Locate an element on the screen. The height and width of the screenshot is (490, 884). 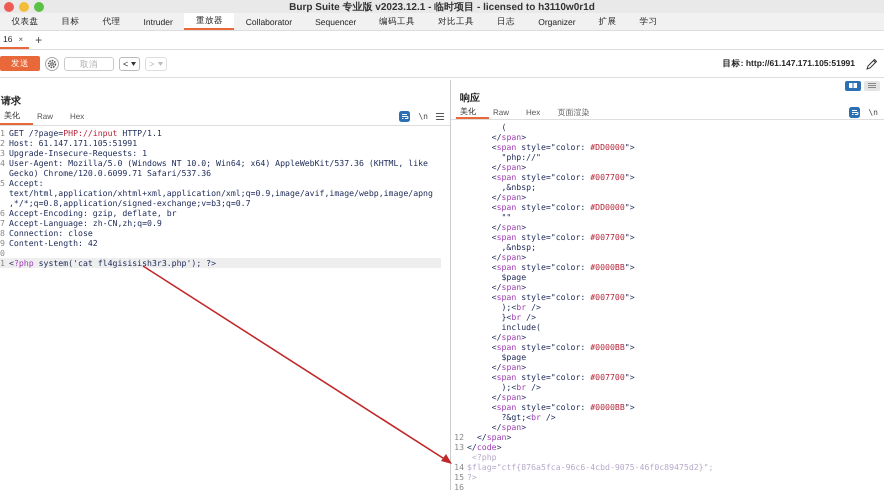
tool-tab: 扩展 is located at coordinates (607, 21).